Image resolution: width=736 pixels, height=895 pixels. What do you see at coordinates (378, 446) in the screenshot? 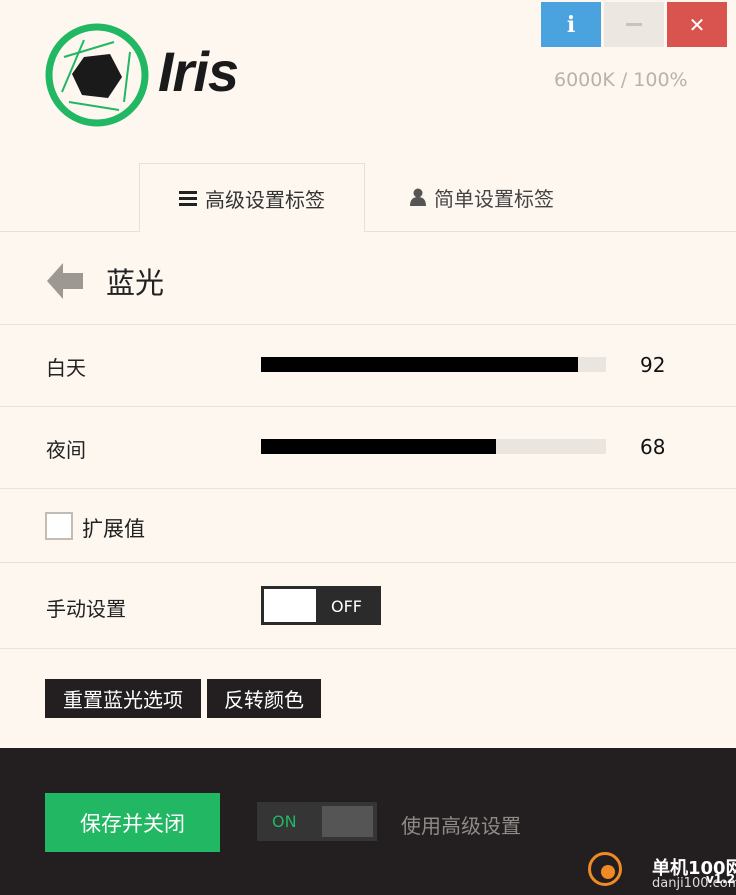
I see `night-slider-fill` at bounding box center [378, 446].